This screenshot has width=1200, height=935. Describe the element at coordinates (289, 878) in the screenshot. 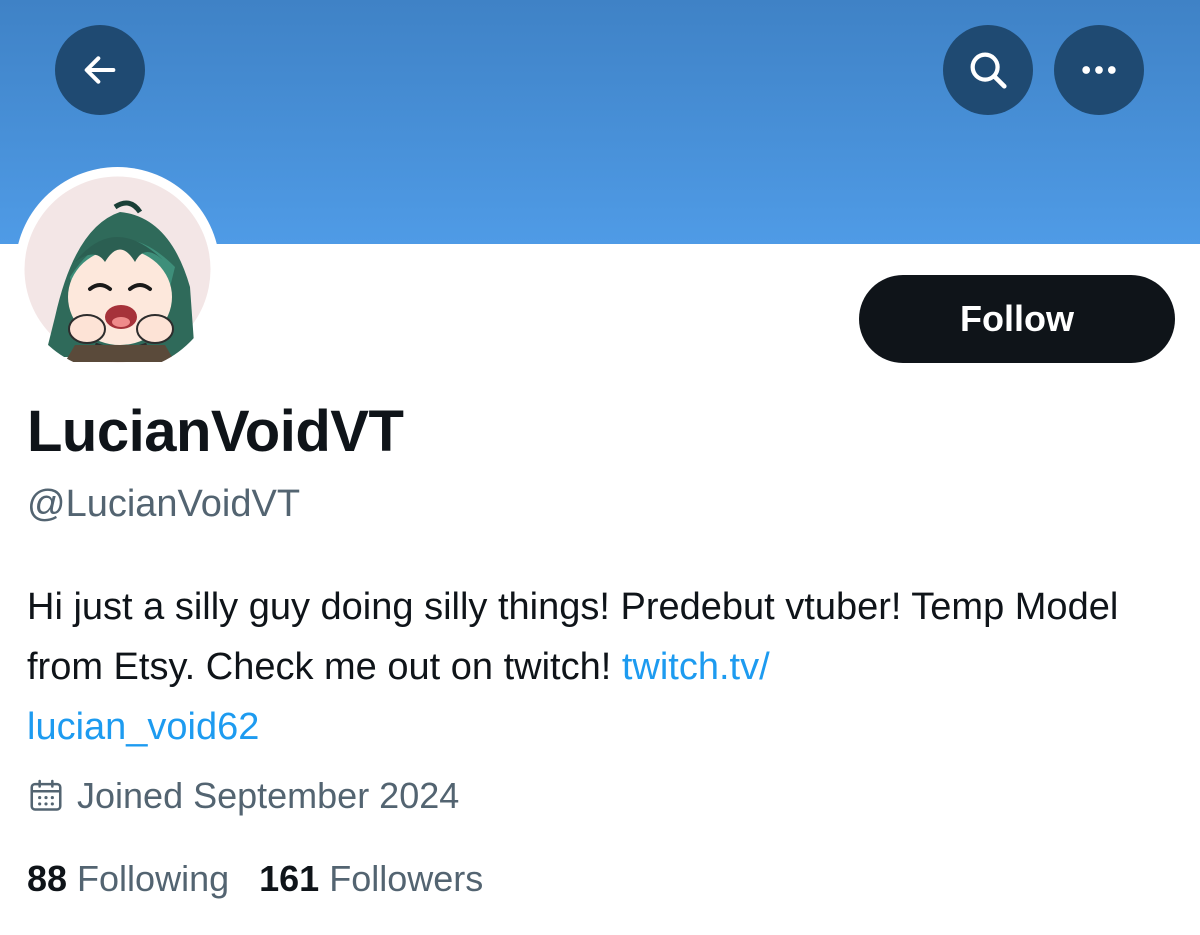

I see `followers-count: 161` at that location.